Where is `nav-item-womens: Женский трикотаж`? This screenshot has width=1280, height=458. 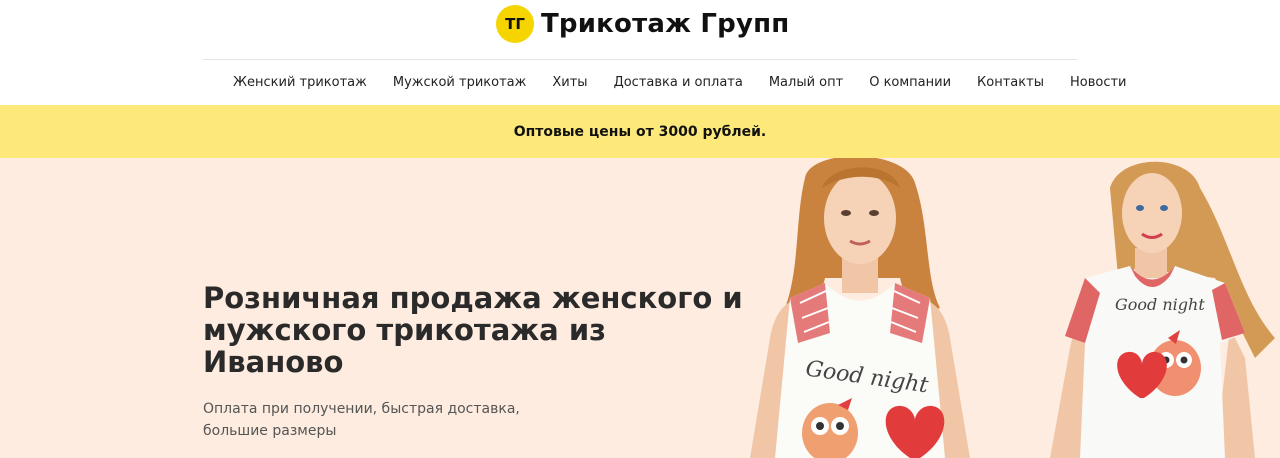 nav-item-womens: Женский трикотаж is located at coordinates (300, 82).